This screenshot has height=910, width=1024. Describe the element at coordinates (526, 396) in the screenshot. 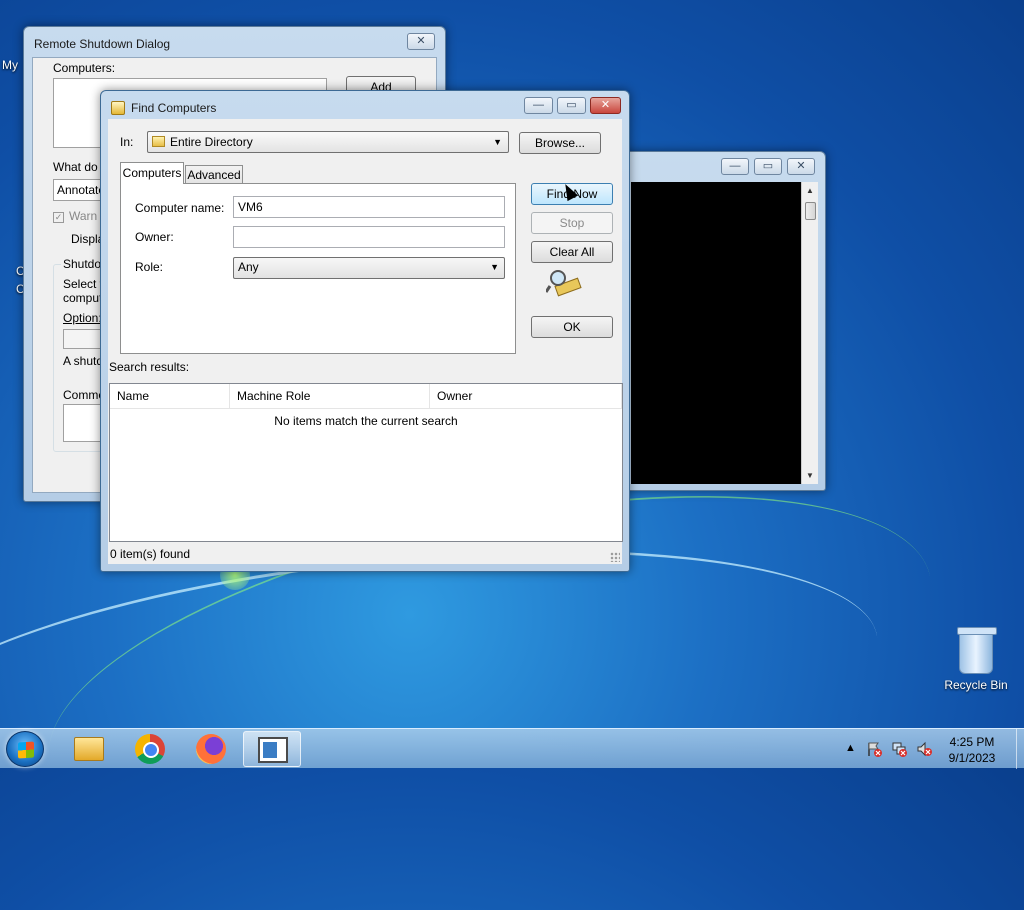

I see `column-header-owner: Owner` at that location.